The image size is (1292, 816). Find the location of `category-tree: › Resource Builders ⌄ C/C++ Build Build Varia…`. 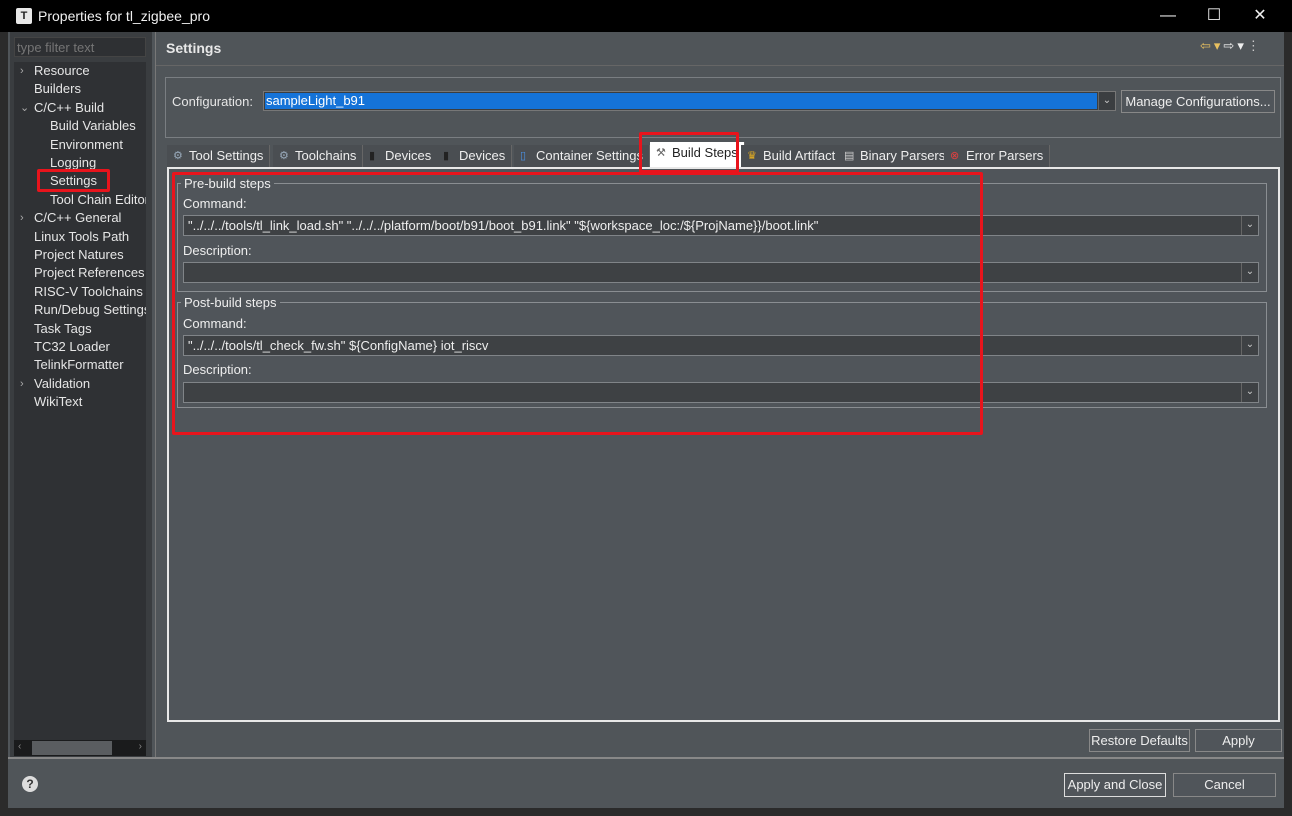

category-tree: › Resource Builders ⌄ C/C++ Build Build Varia… is located at coordinates (80, 401).